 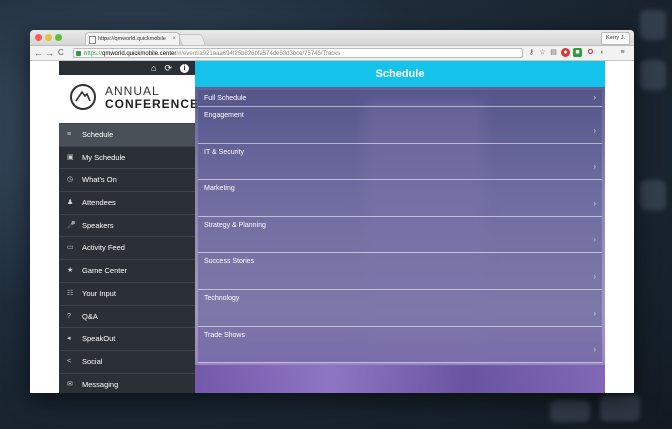 I want to click on tab-title: https://qmworld.quickmobile, so click(x=132, y=39).